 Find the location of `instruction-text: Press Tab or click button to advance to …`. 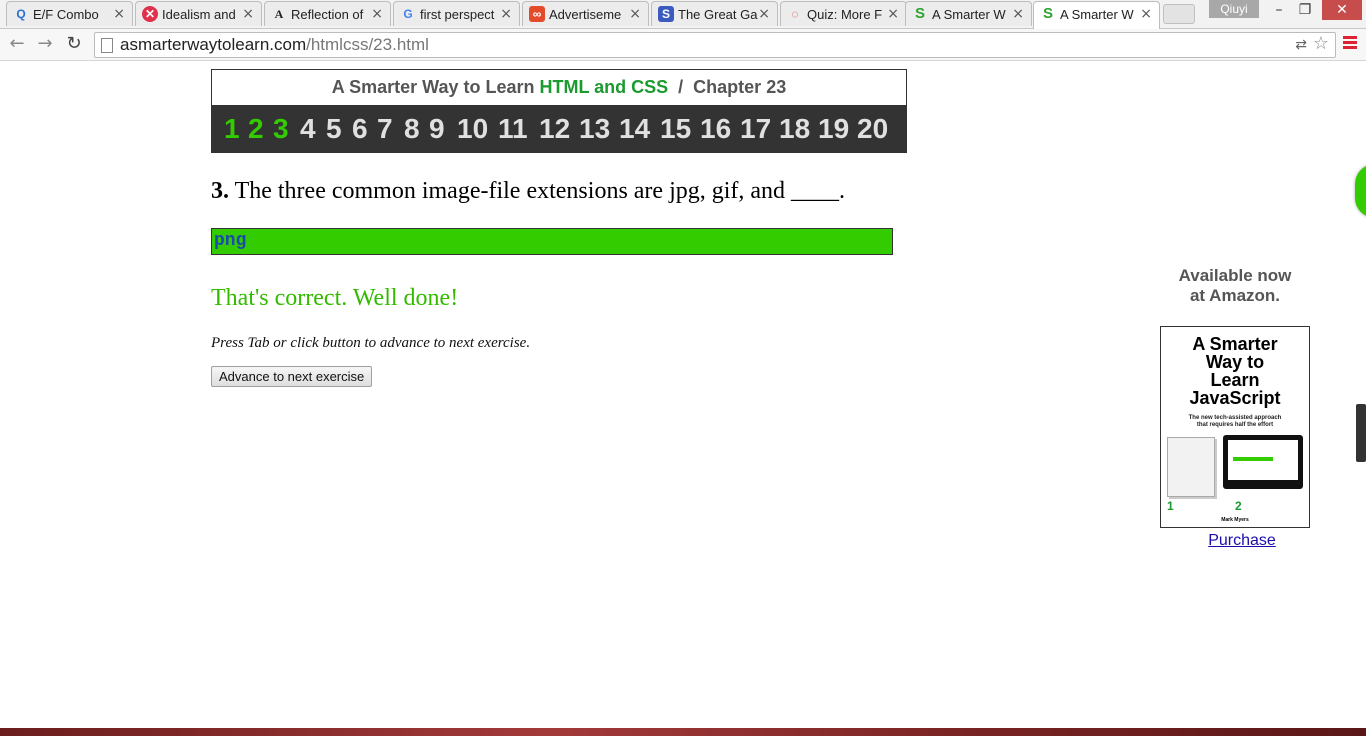

instruction-text: Press Tab or click button to advance to … is located at coordinates (371, 343).